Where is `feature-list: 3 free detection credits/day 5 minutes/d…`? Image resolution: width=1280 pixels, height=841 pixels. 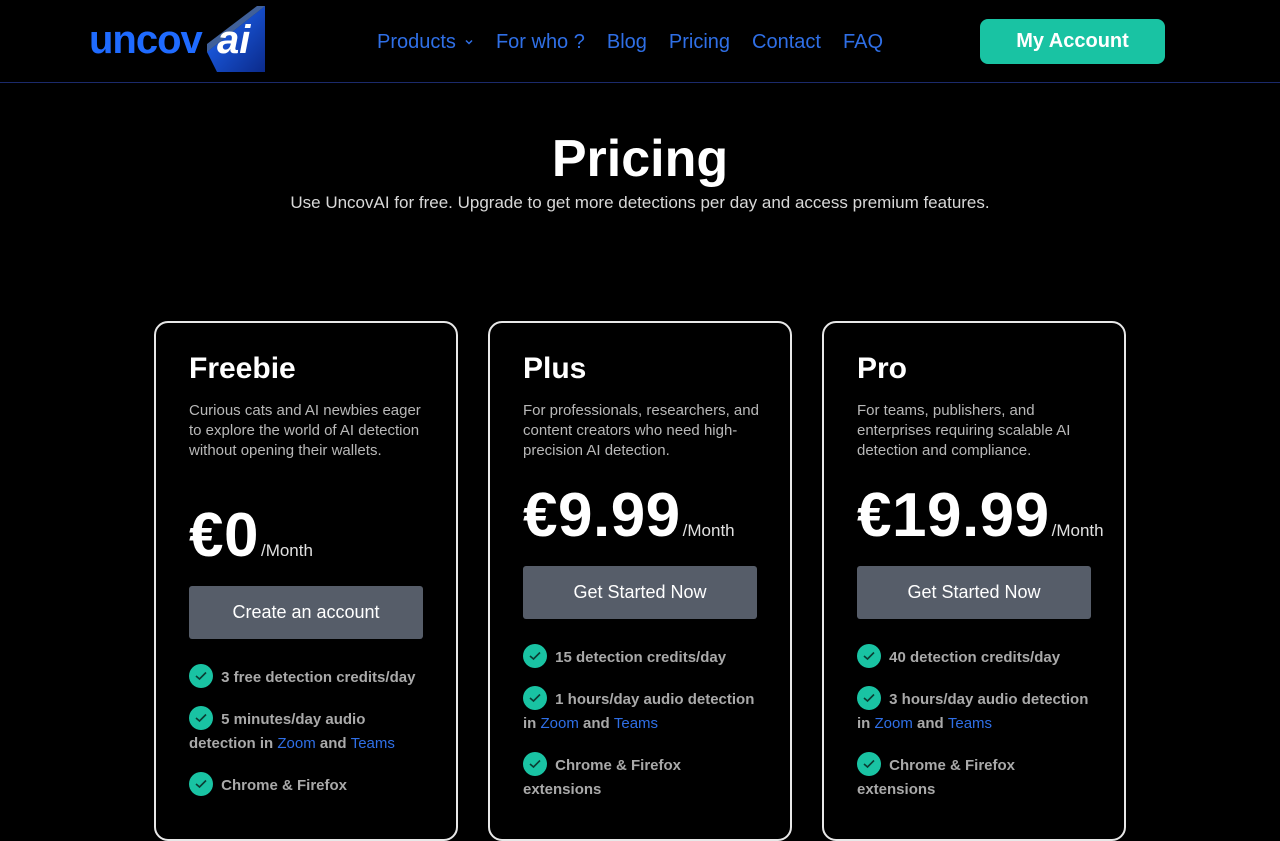
feature-list: 3 free detection credits/day 5 minutes/d… is located at coordinates (309, 740).